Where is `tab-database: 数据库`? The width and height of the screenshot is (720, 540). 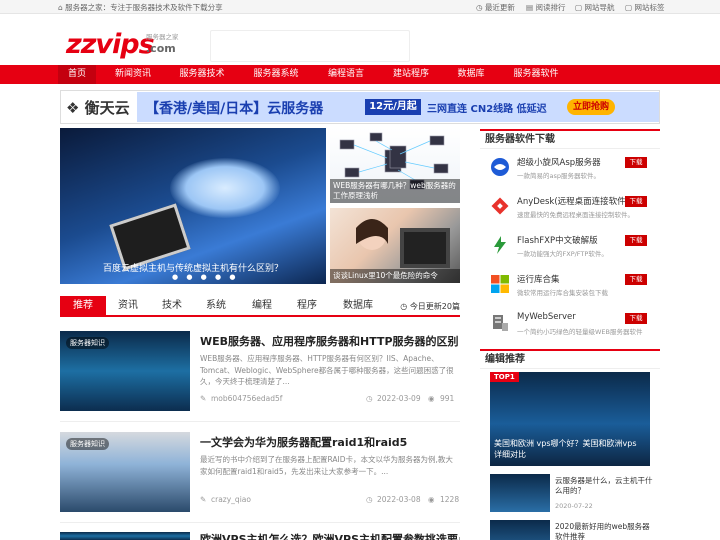
tab-database: 数据库 is located at coordinates (358, 305).